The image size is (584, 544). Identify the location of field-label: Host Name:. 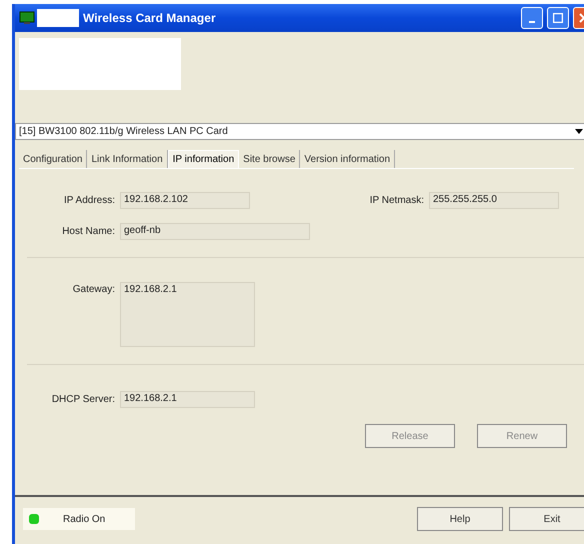
(88, 231).